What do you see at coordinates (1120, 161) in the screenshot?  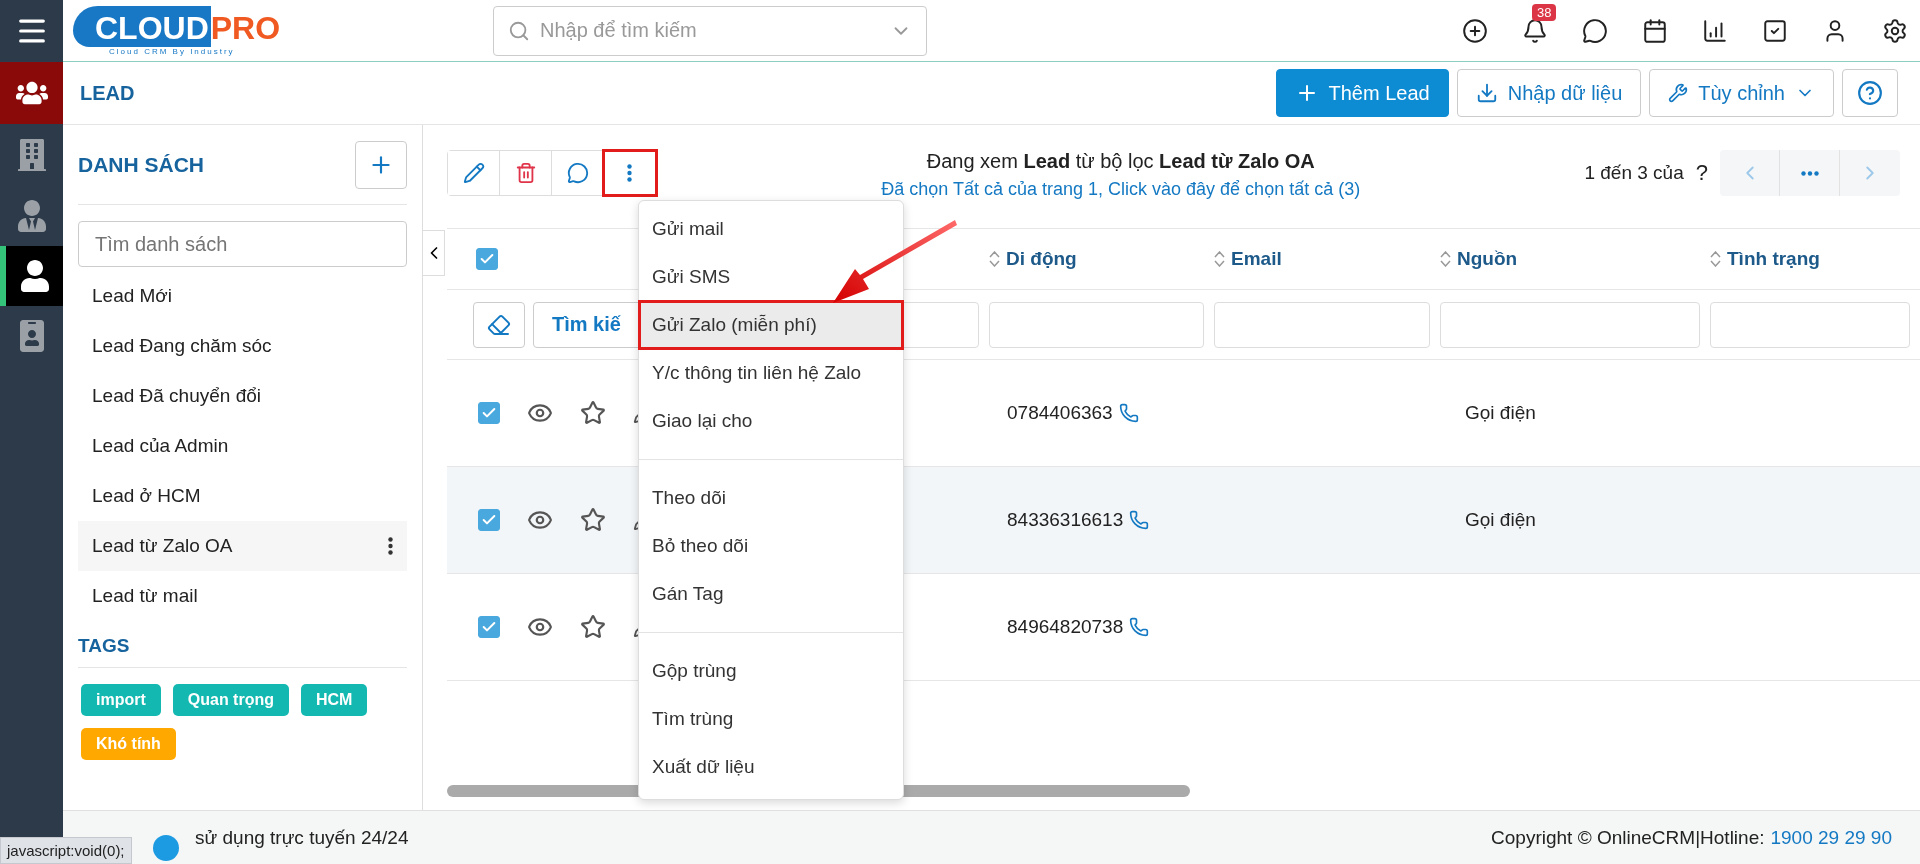 I see `view-info-text: Đang xem Lead từ bộ lọc Lead từ Zalo OA` at bounding box center [1120, 161].